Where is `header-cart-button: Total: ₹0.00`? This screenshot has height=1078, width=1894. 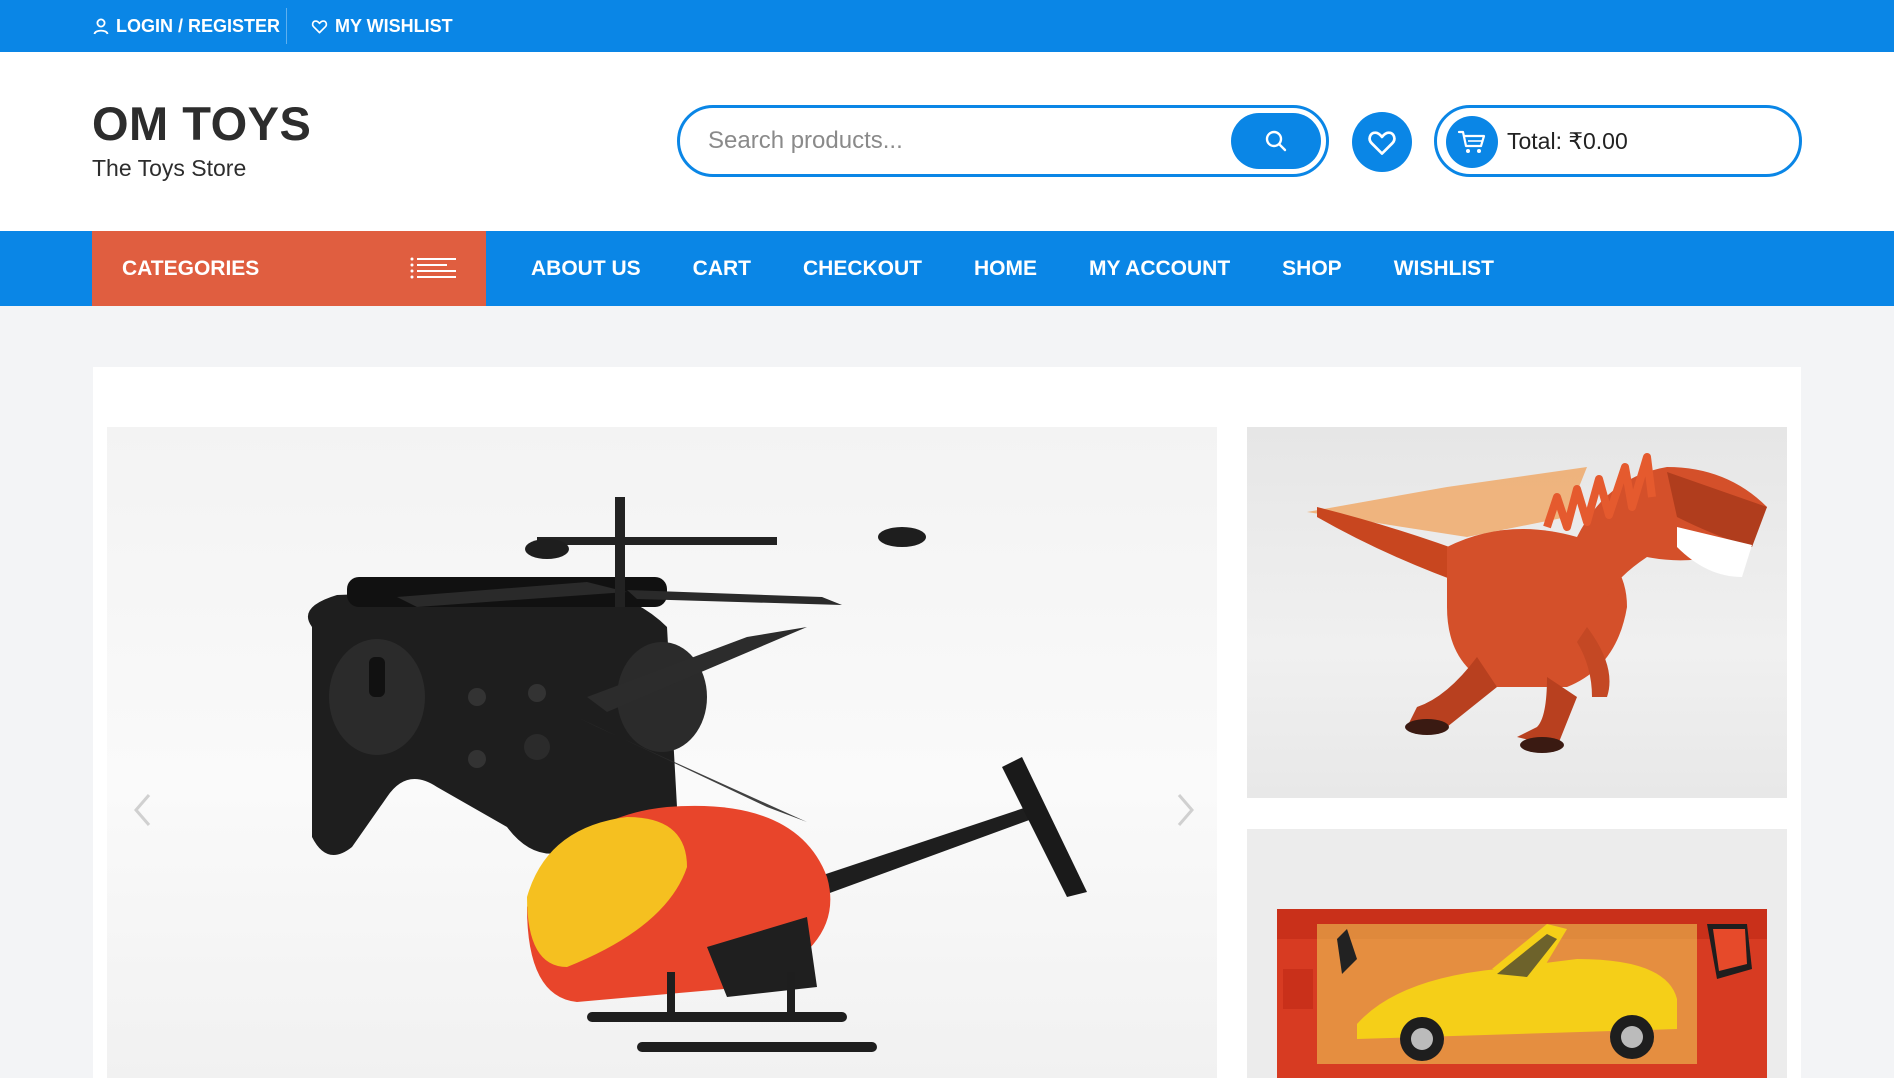
header-cart-button: Total: ₹0.00 is located at coordinates (1618, 141).